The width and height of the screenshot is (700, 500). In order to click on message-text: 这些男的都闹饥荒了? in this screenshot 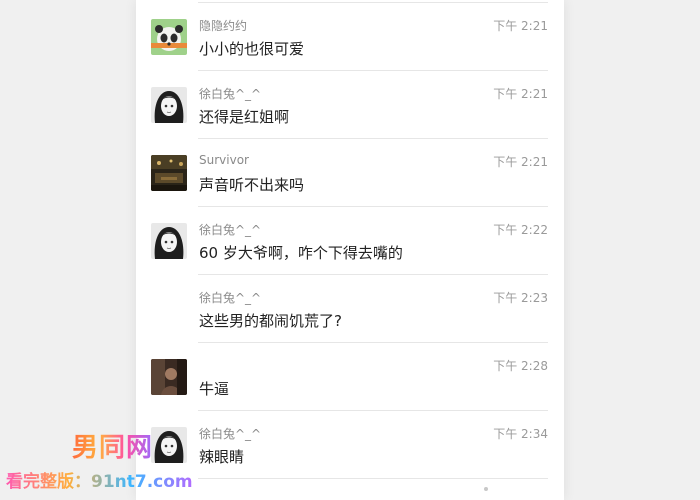, I will do `click(270, 321)`.